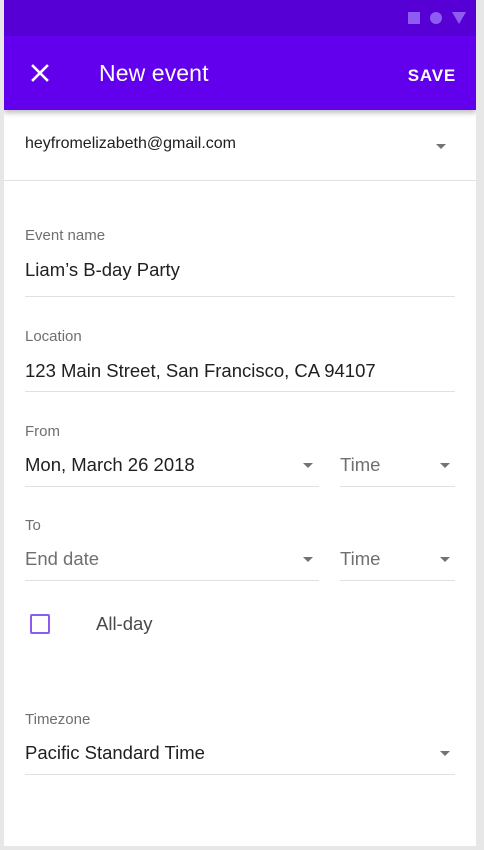 This screenshot has height=850, width=484. Describe the element at coordinates (40, 624) in the screenshot. I see `all-day-checkbox` at that location.